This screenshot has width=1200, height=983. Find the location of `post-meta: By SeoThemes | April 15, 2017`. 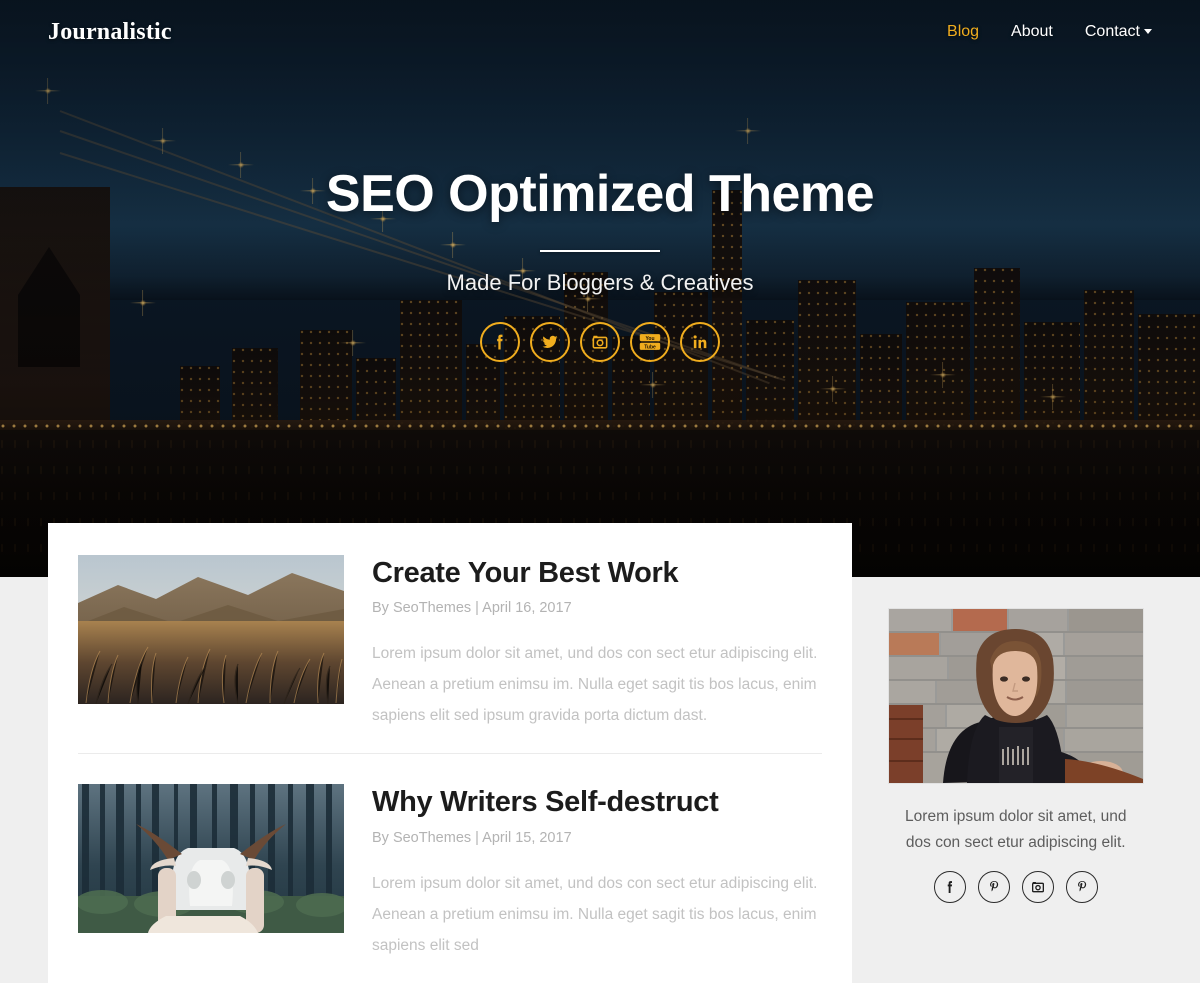

post-meta: By SeoThemes | April 15, 2017 is located at coordinates (472, 837).